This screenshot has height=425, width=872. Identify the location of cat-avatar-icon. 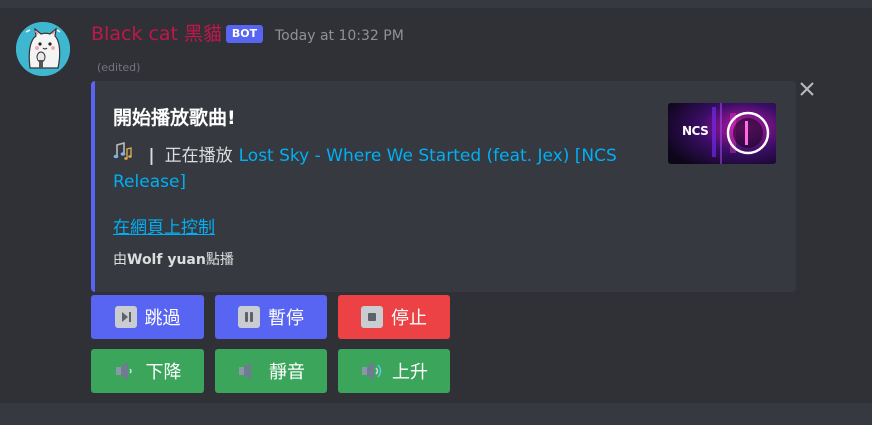
(43, 49).